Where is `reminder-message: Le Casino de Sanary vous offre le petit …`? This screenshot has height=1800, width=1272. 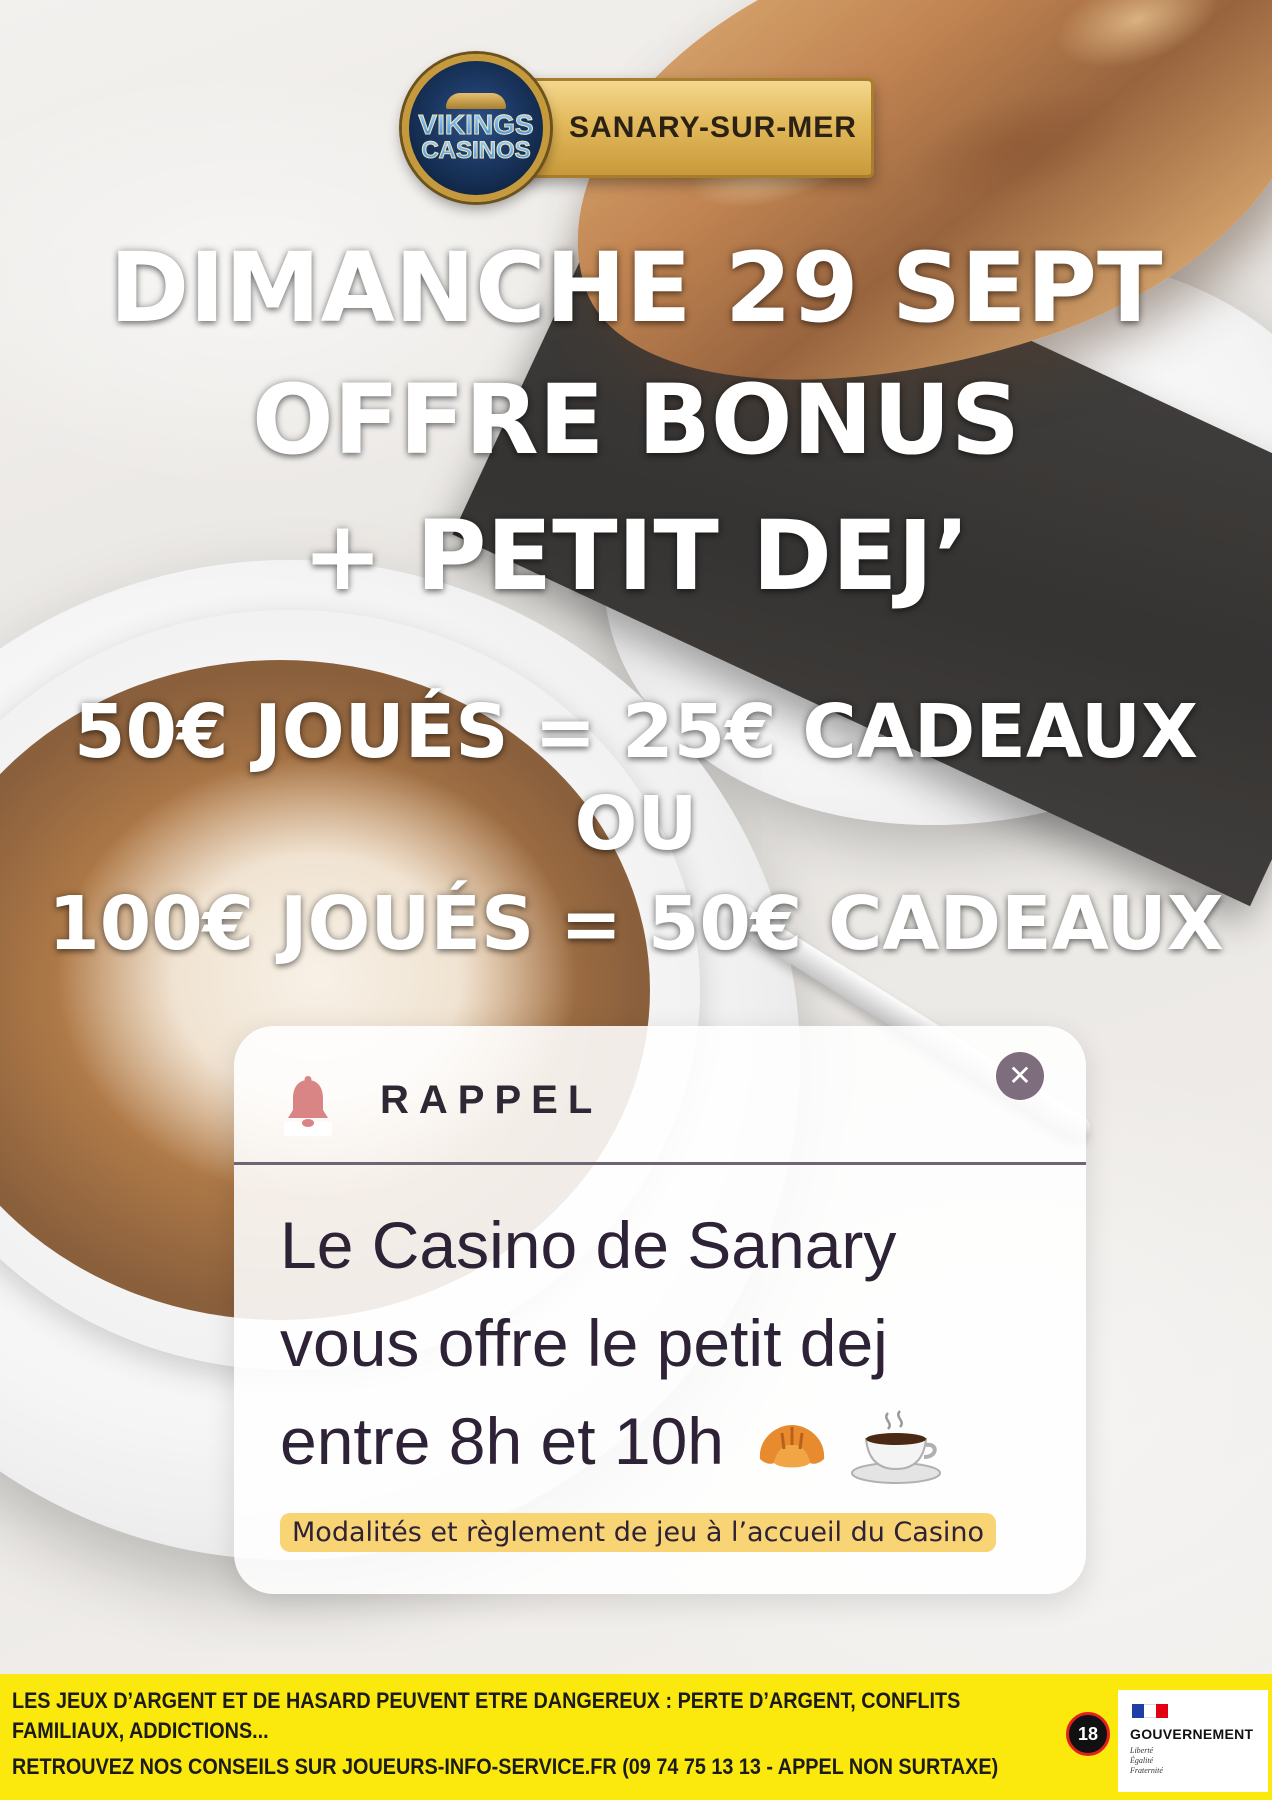
reminder-message: Le Casino de Sanary vous offre le petit … is located at coordinates (670, 1343).